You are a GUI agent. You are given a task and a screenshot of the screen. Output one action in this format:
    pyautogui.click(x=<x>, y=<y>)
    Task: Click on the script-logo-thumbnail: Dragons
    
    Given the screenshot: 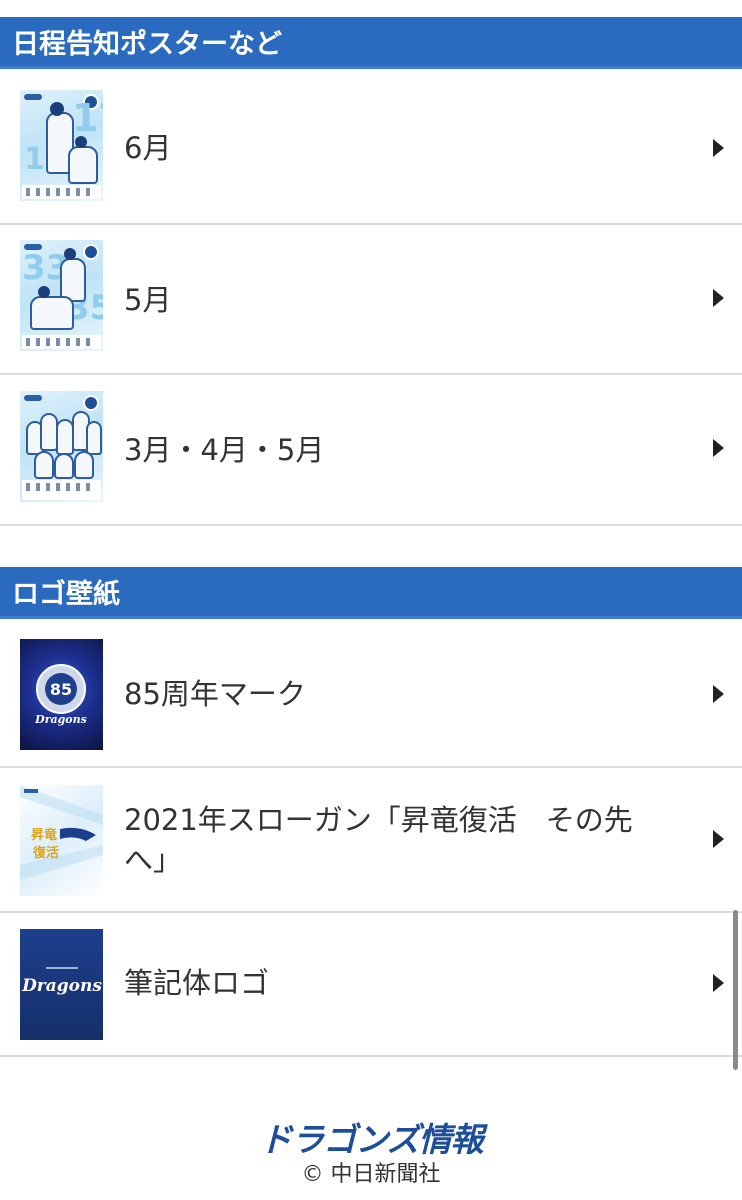 What is the action you would take?
    pyautogui.click(x=61, y=984)
    